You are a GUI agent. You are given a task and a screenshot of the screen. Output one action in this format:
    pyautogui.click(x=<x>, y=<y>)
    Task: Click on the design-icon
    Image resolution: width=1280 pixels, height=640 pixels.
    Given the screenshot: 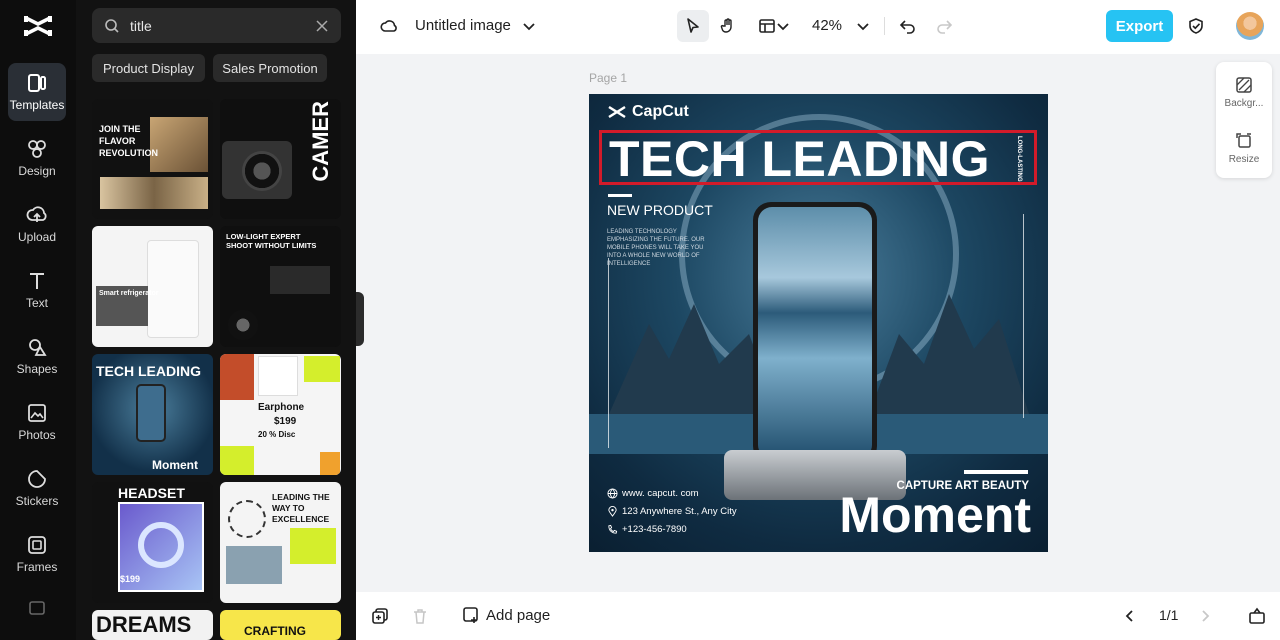 What is the action you would take?
    pyautogui.click(x=37, y=149)
    